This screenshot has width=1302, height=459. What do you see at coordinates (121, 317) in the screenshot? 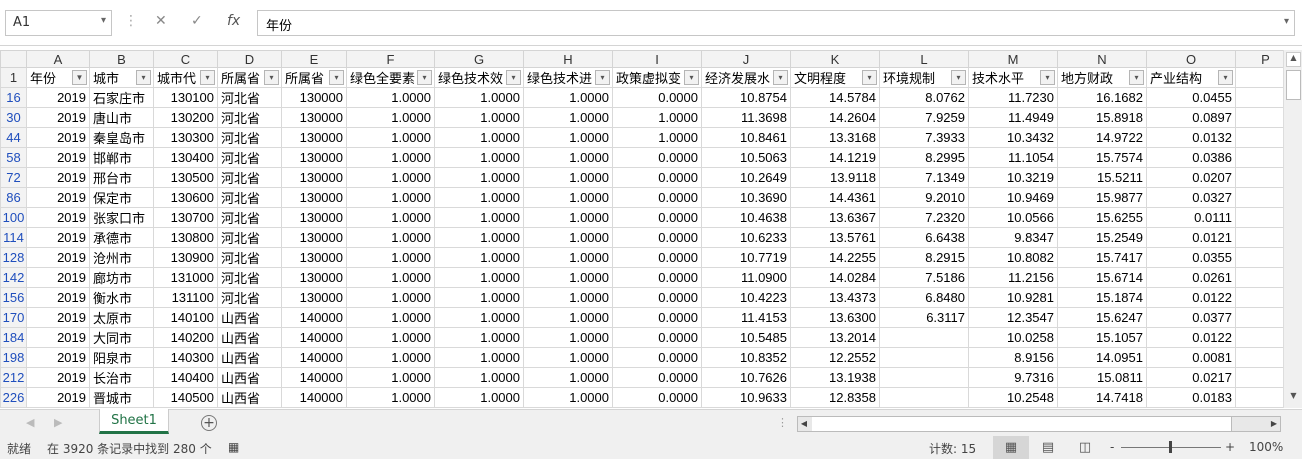
I see `cell: 太原市` at bounding box center [121, 317].